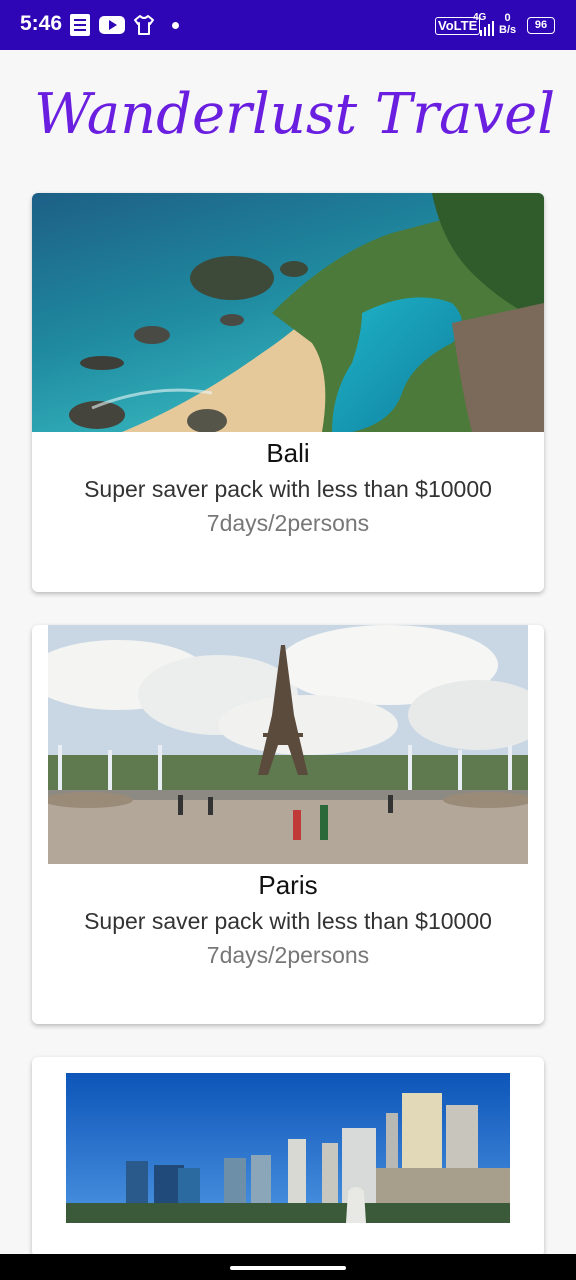 This screenshot has height=1280, width=576. What do you see at coordinates (144, 25) in the screenshot?
I see `shirt-icon` at bounding box center [144, 25].